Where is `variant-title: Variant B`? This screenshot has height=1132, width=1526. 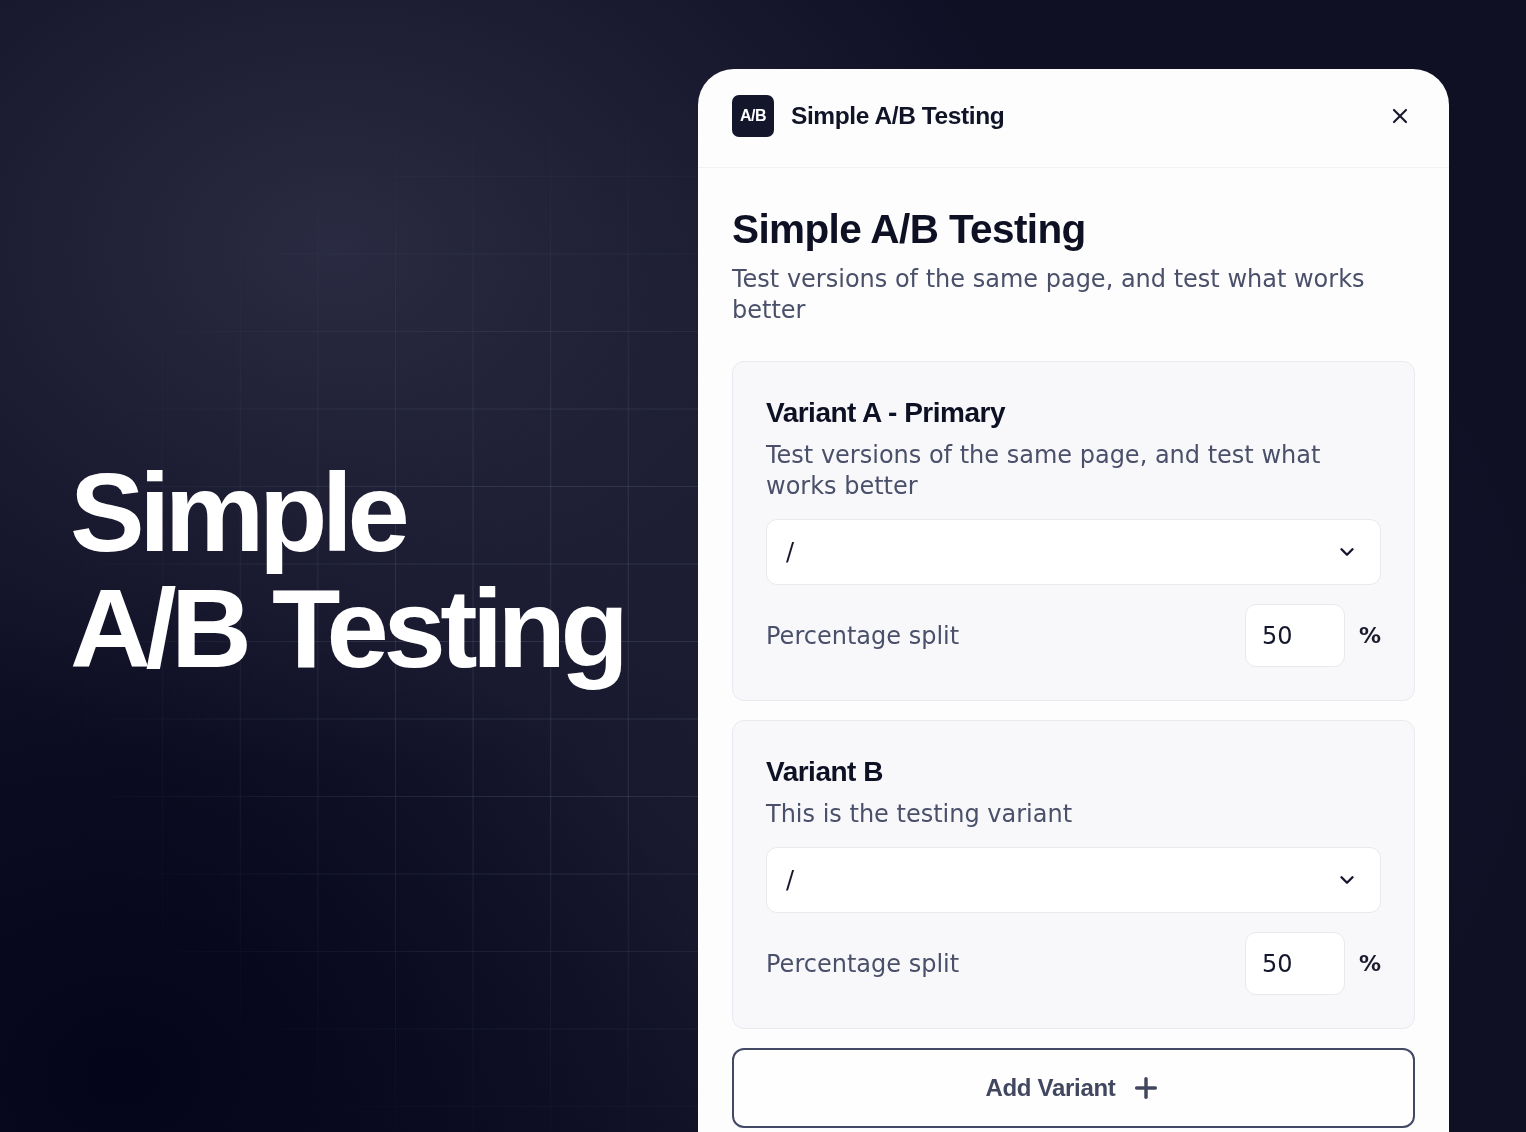 variant-title: Variant B is located at coordinates (825, 772).